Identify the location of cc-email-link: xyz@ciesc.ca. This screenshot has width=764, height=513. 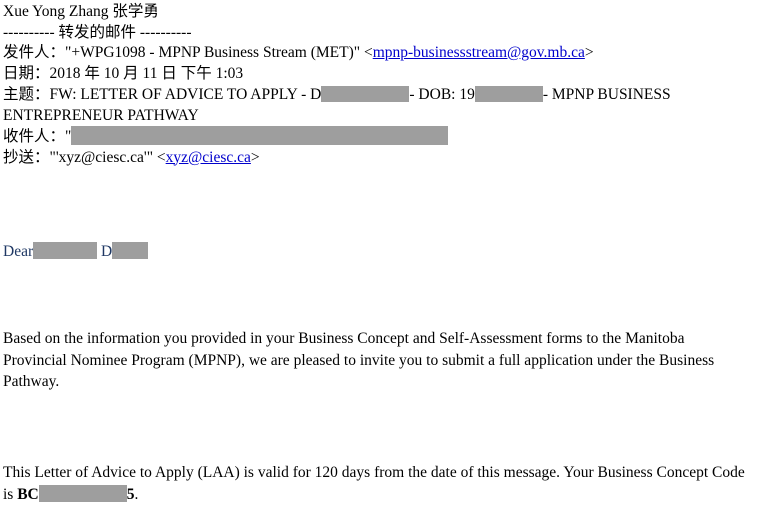
(208, 157).